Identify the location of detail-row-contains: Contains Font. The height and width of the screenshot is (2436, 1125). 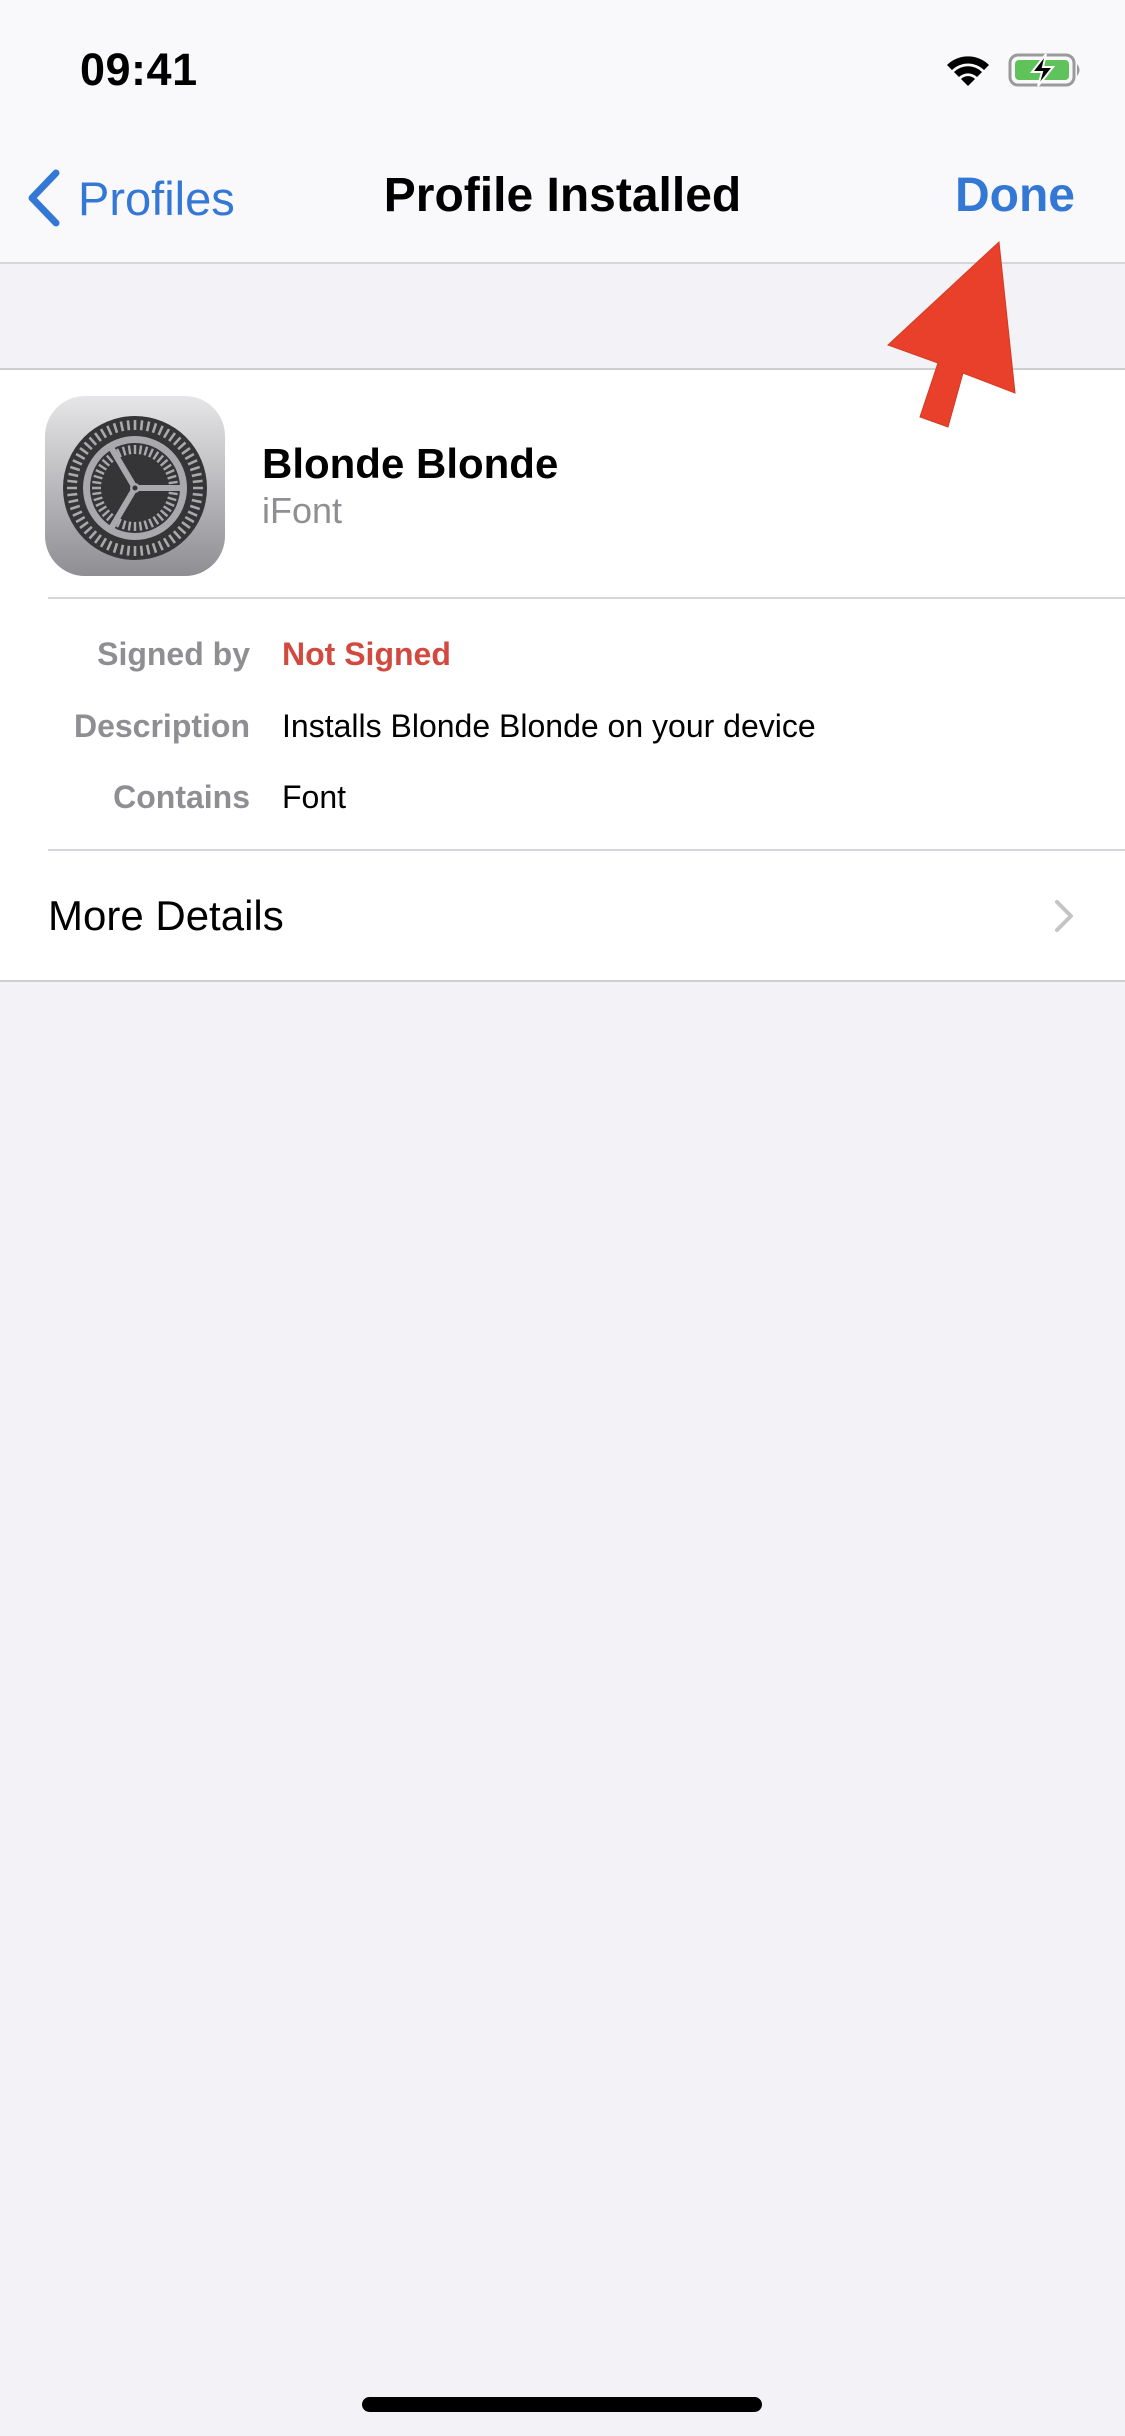
(562, 804).